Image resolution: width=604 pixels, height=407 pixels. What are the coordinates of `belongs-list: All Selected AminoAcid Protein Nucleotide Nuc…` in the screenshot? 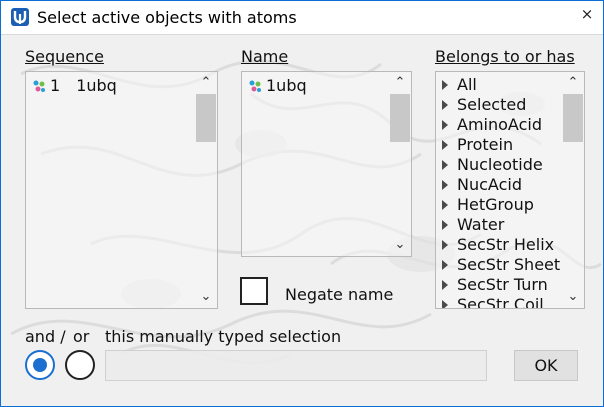 It's located at (510, 190).